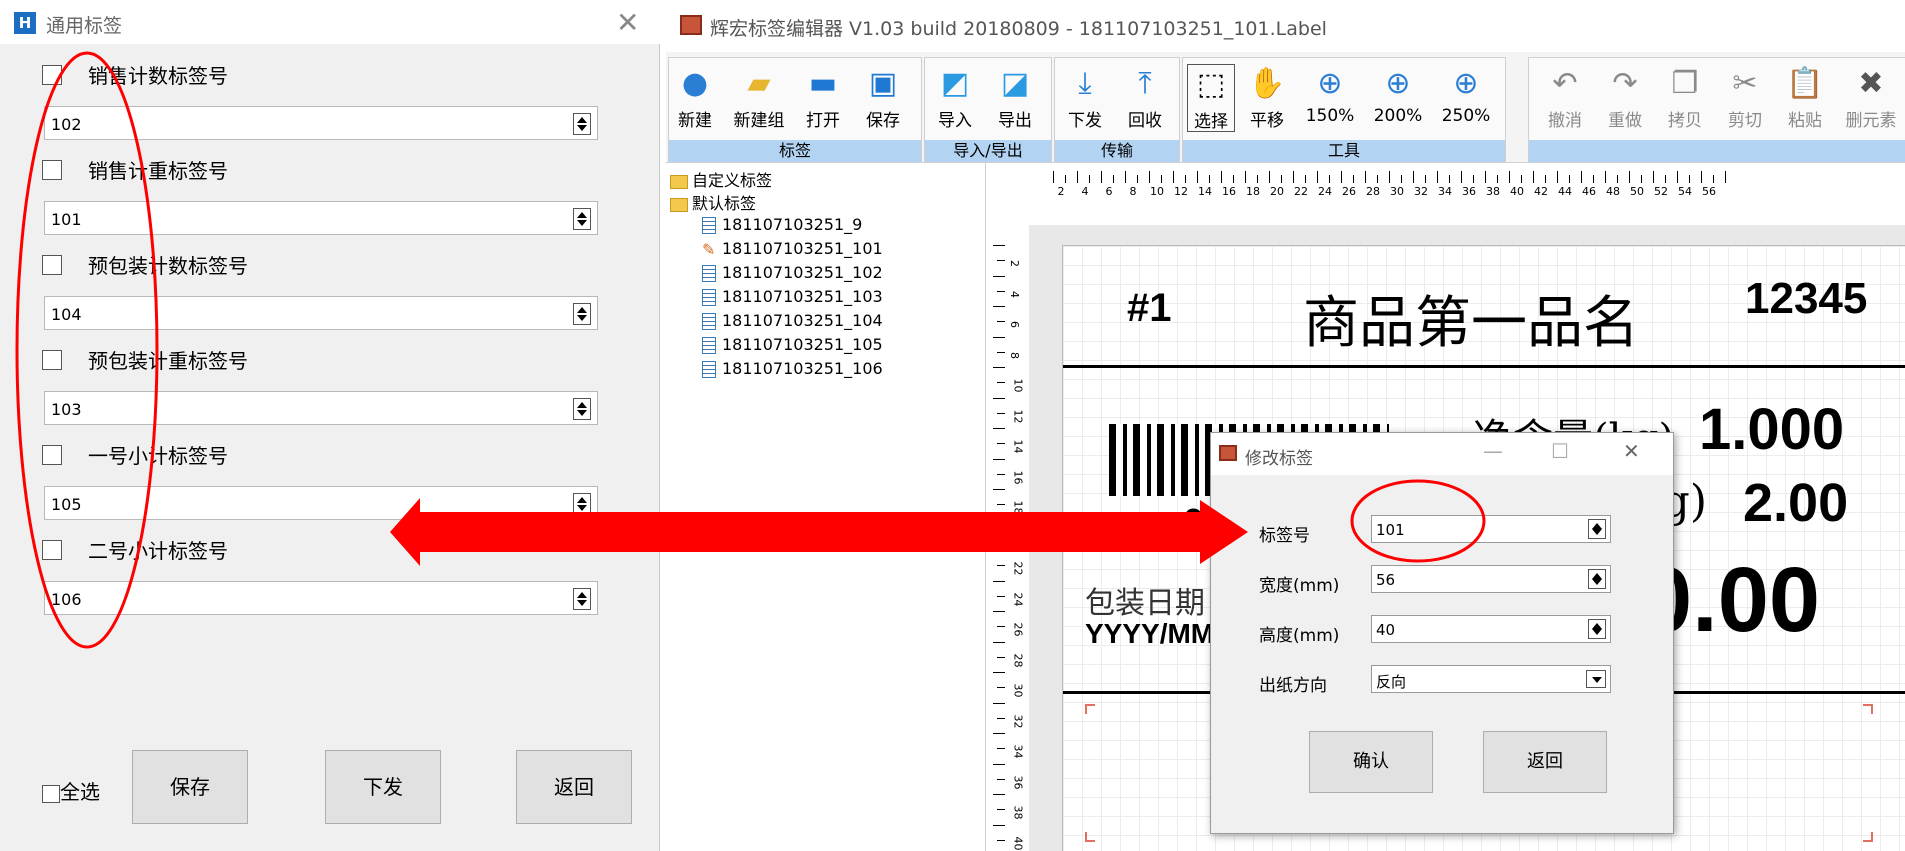  I want to click on tree-item: 181107103251_104, so click(792, 320).